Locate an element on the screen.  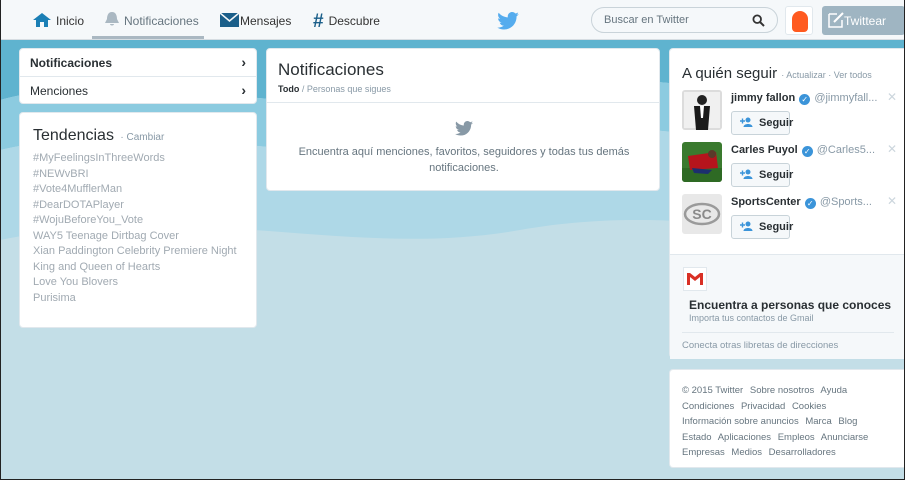
user-name: SportsCenter is located at coordinates (766, 202).